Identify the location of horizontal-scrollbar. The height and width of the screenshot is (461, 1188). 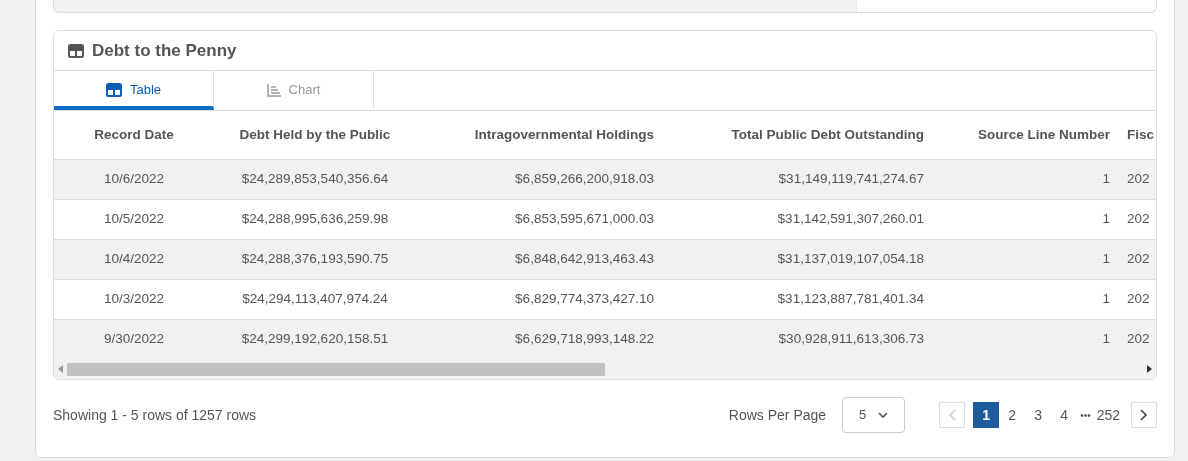
(605, 369).